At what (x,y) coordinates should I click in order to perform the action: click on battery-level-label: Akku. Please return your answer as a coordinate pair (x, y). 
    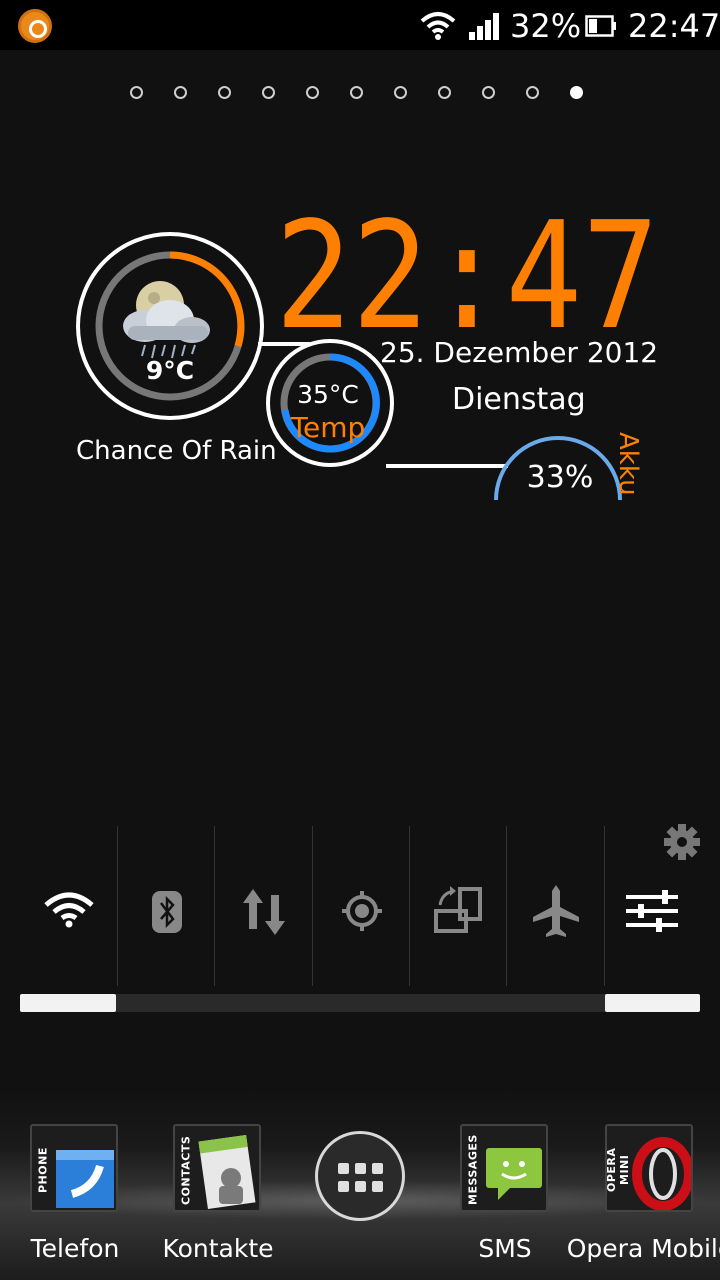
    Looking at the image, I should click on (628, 464).